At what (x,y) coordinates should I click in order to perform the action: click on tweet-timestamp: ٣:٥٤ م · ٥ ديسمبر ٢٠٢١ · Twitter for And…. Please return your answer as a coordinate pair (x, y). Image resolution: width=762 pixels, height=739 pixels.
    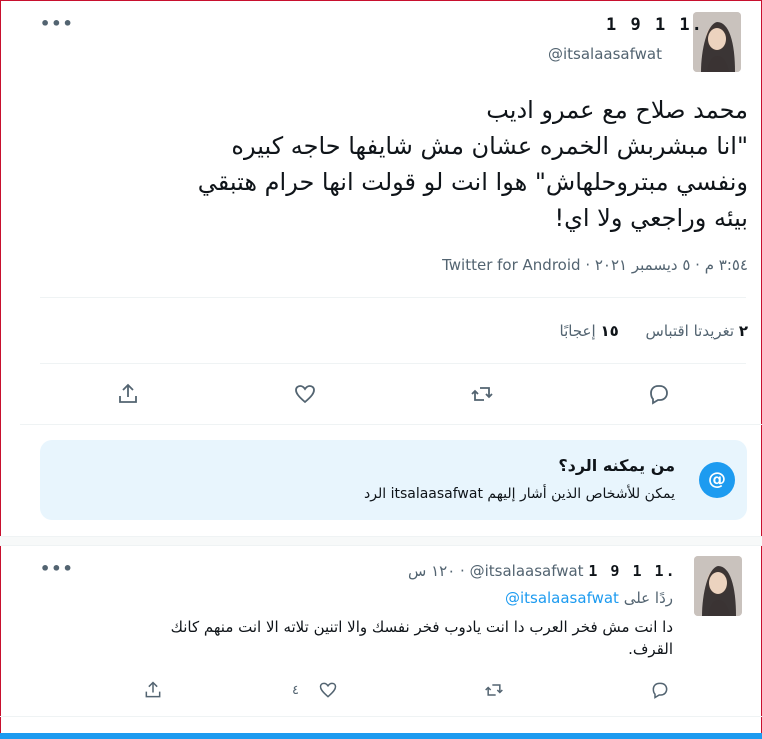
    Looking at the image, I should click on (398, 265).